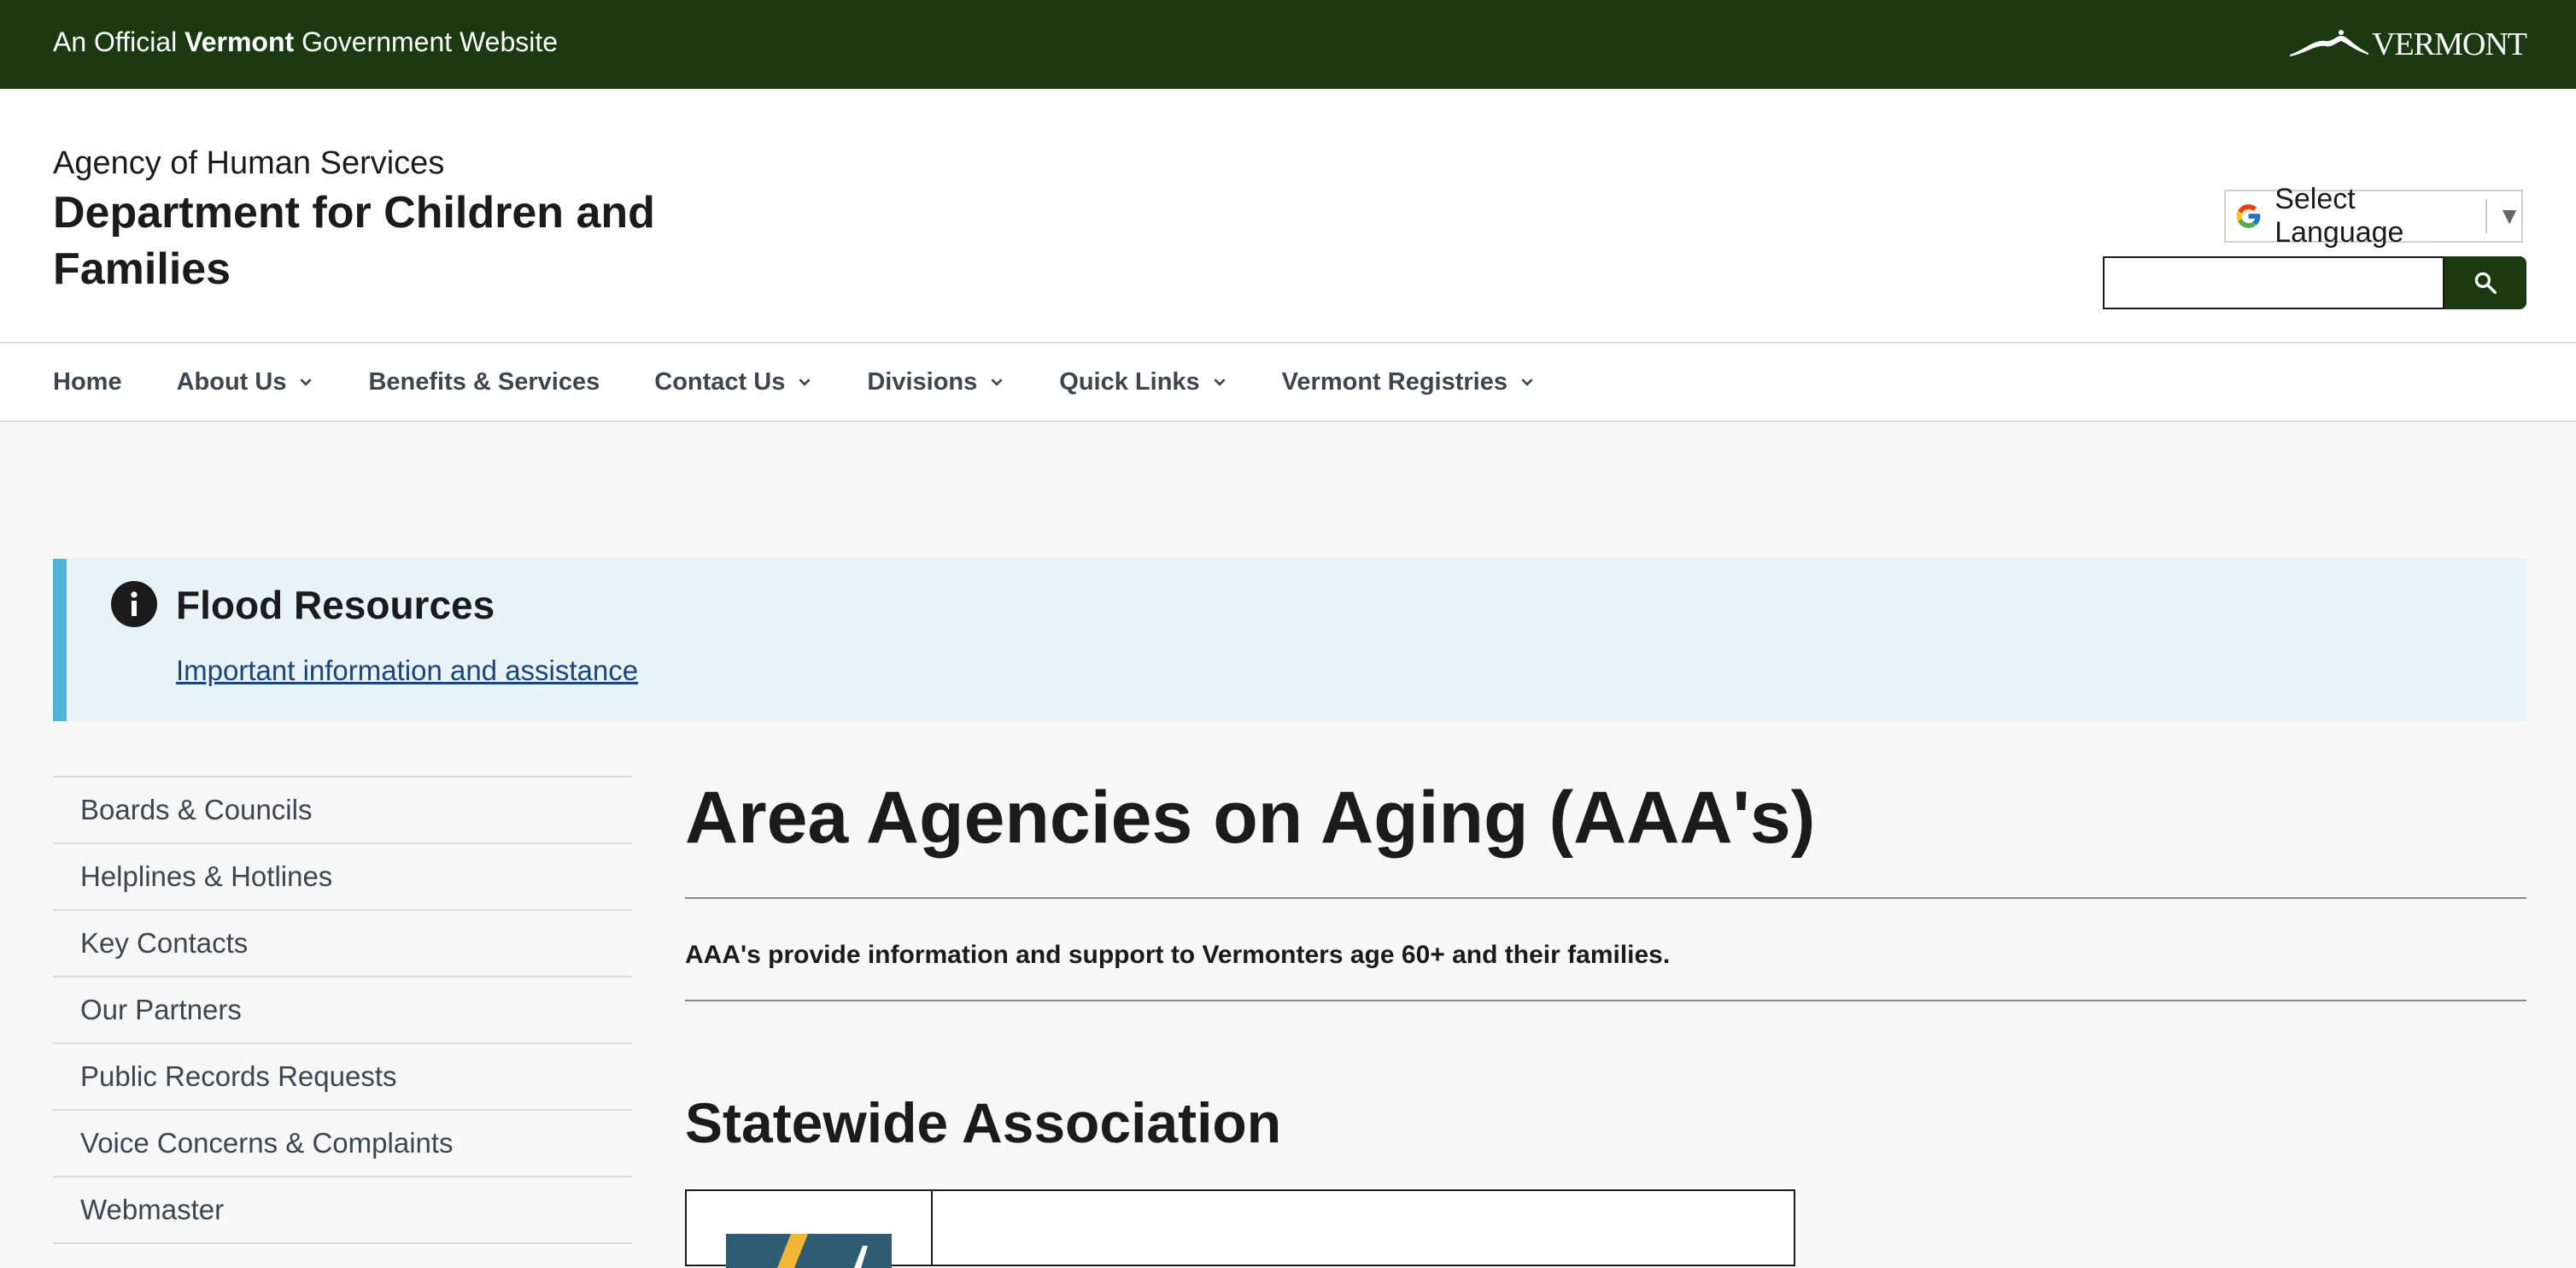  I want to click on sidebar-item-label: Helplines & Hotlines, so click(206, 876).